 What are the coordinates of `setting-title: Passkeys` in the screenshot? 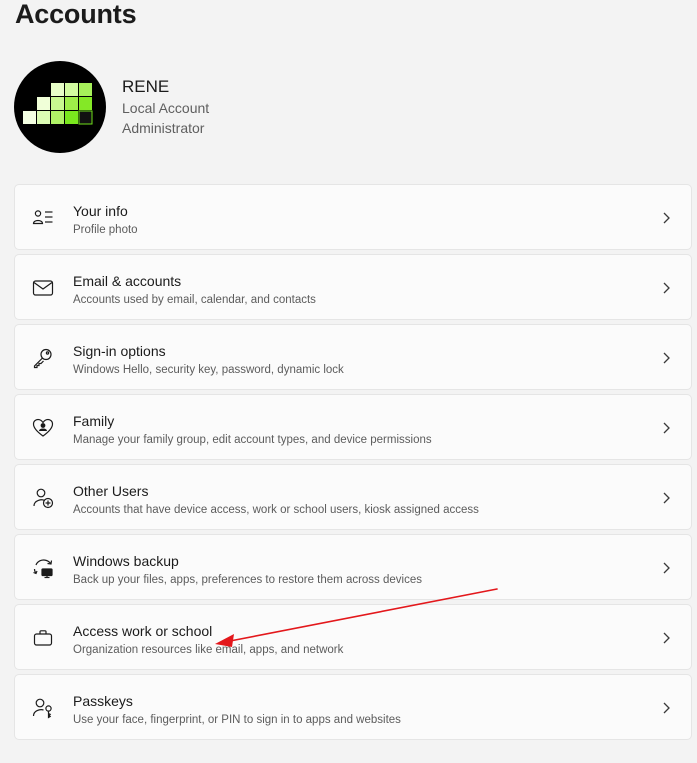 It's located at (103, 701).